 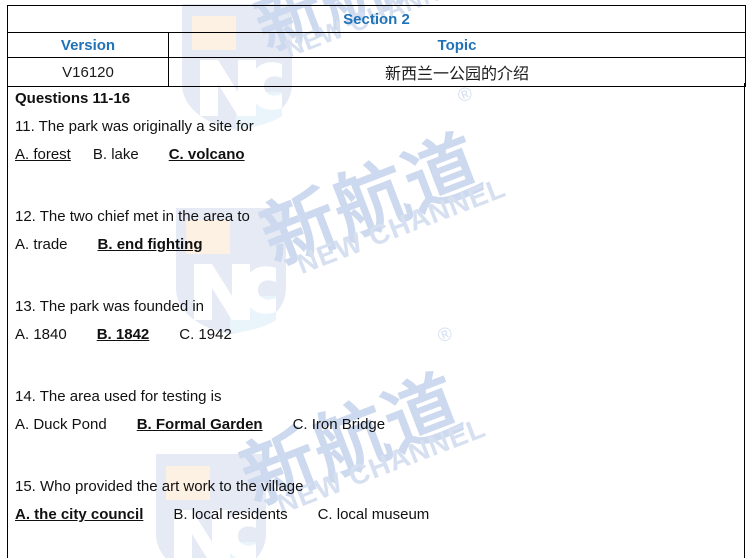 I want to click on question-stem-13: 13. The park was founded in, so click(x=110, y=306).